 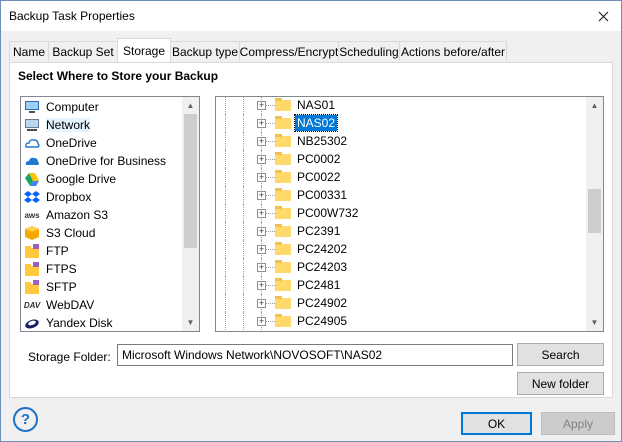 I want to click on location-network: Network, so click(x=100, y=125).